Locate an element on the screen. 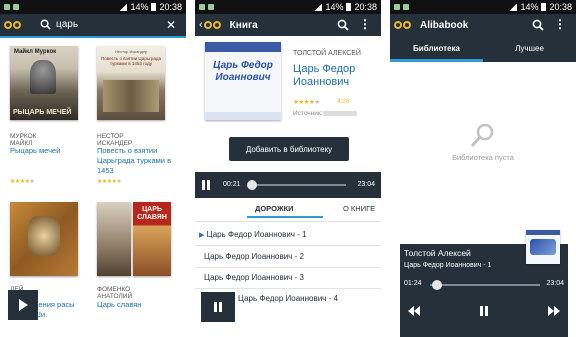 The width and height of the screenshot is (576, 337). track-item: ▶ Царь Федор Иоаннович - 1 is located at coordinates (253, 234).